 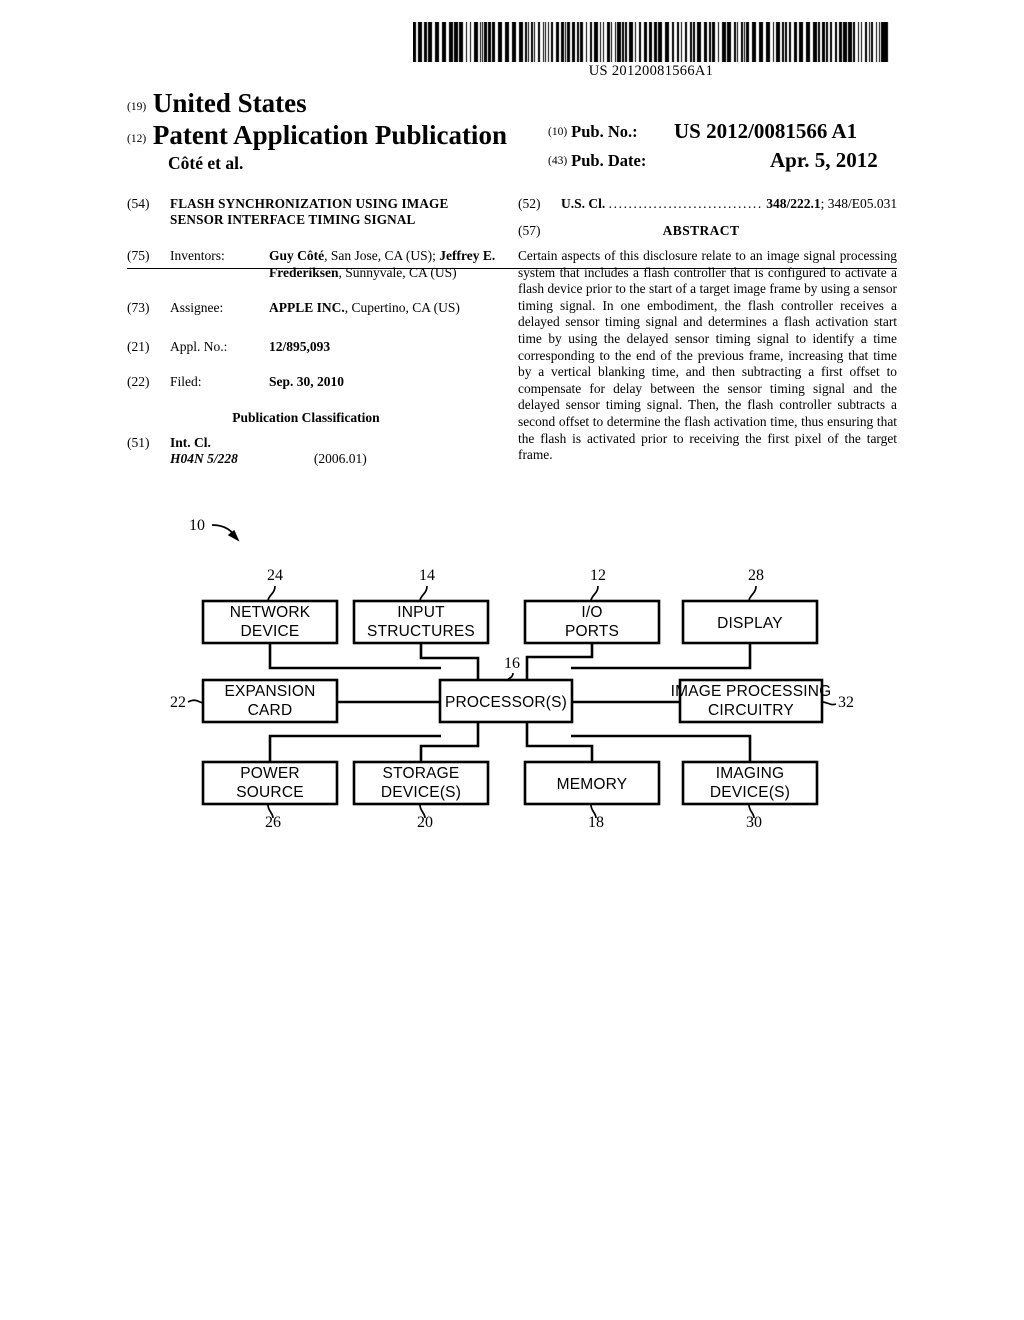 What do you see at coordinates (751, 710) in the screenshot?
I see `block-image-processing-line2: CIRCUITRY` at bounding box center [751, 710].